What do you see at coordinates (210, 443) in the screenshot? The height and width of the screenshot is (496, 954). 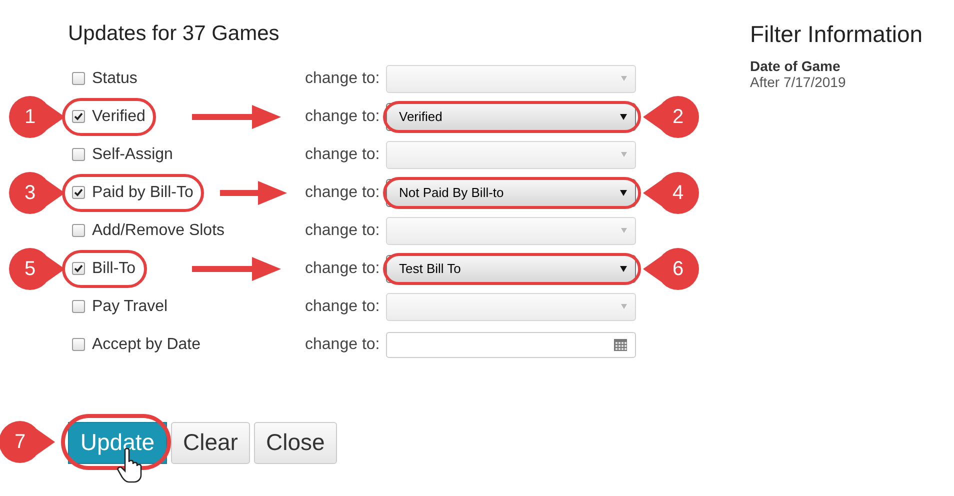 I see `action-button: Clear` at bounding box center [210, 443].